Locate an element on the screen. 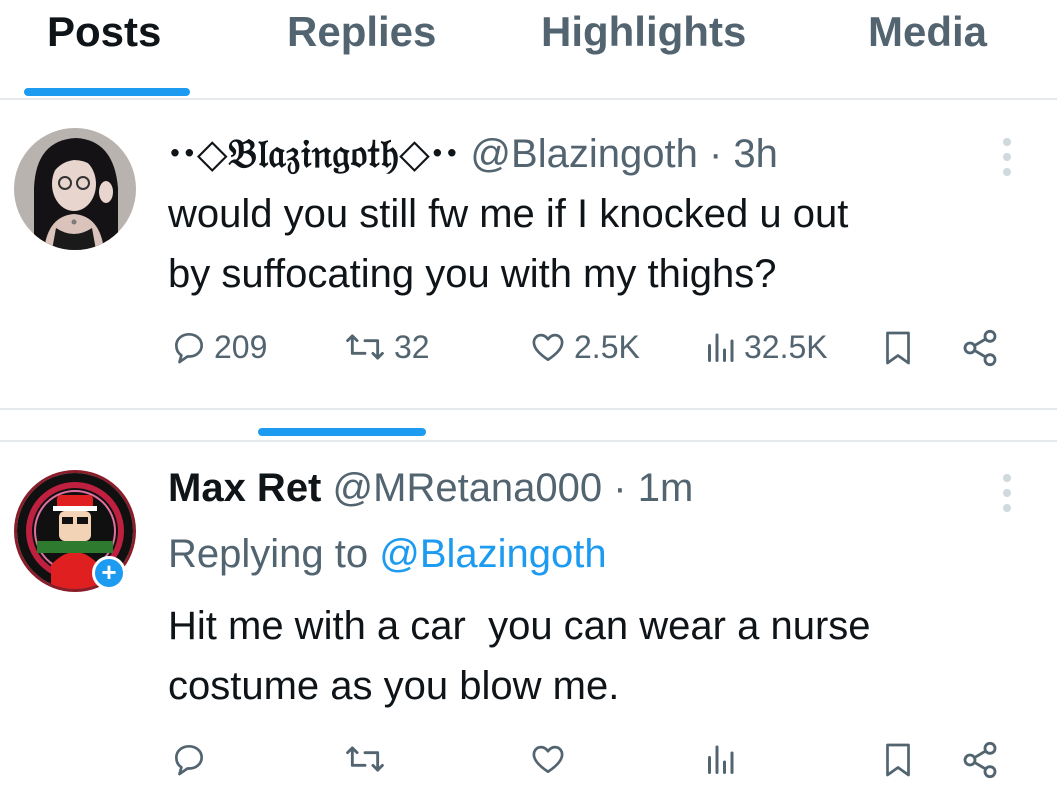 This screenshot has height=790, width=1057. tab-replies: Replies is located at coordinates (361, 32).